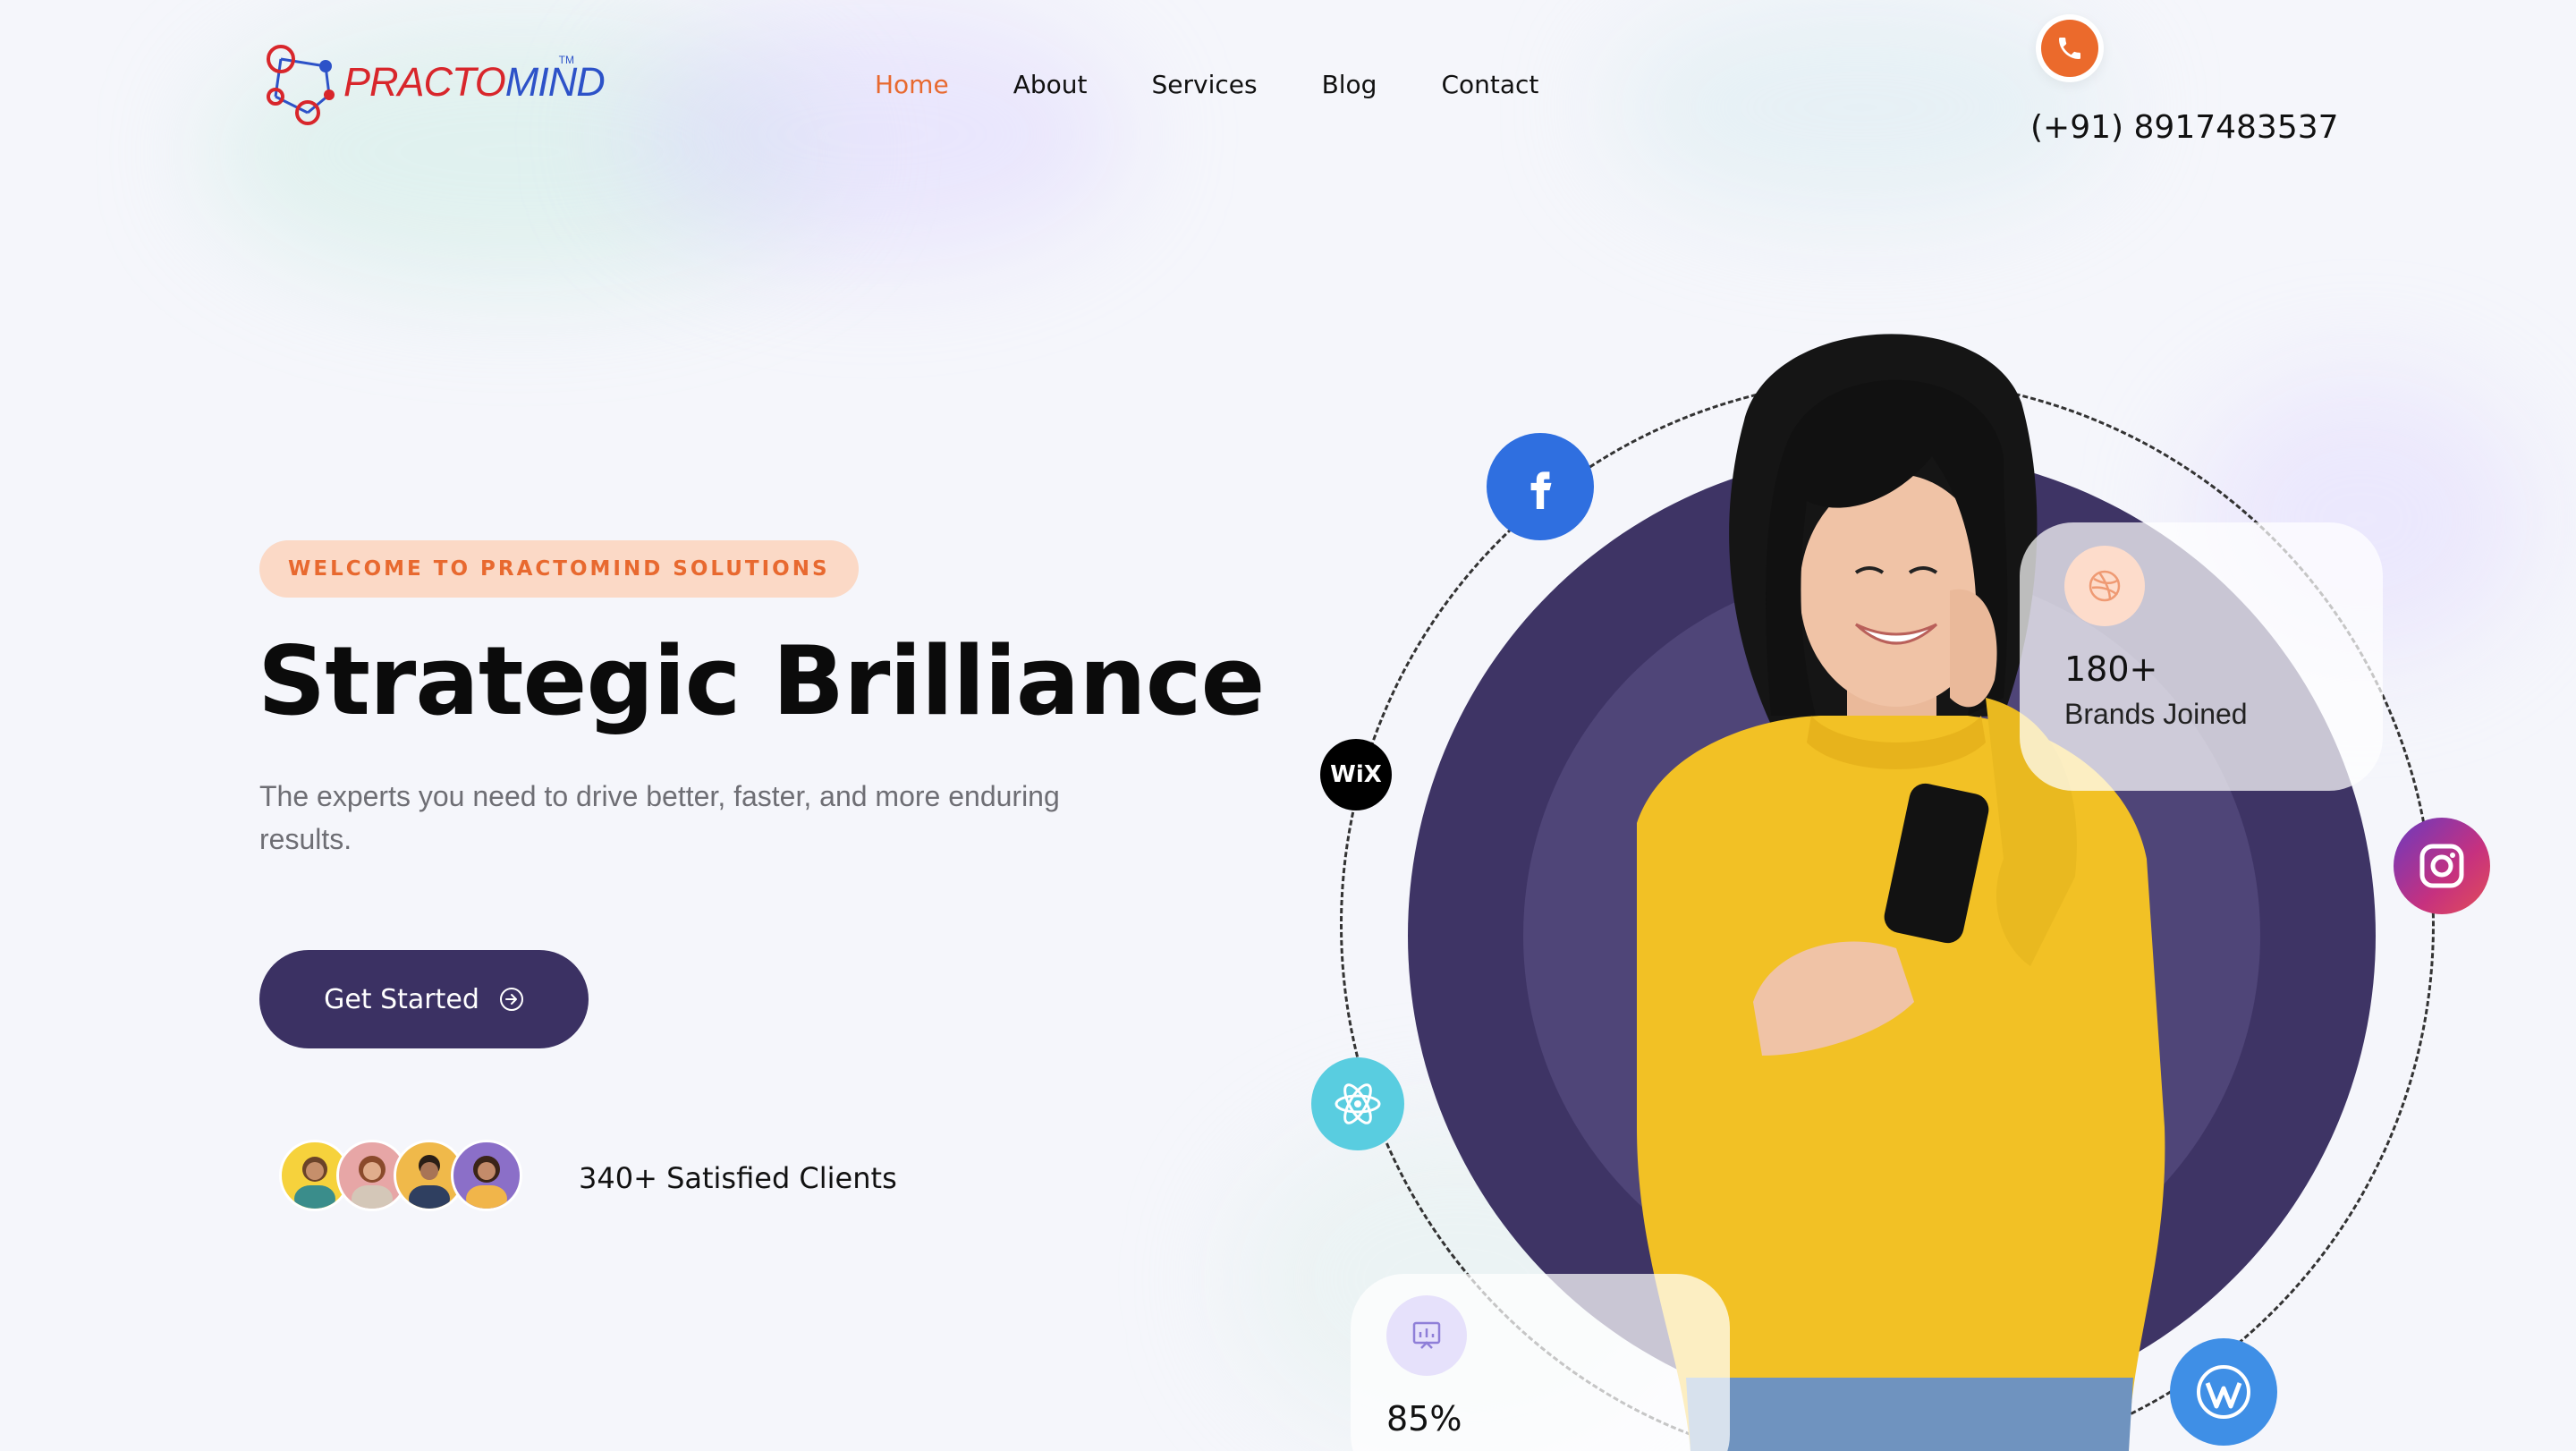 This screenshot has height=1451, width=2576. What do you see at coordinates (555, 82) in the screenshot?
I see `logo-text-mind: MIND` at bounding box center [555, 82].